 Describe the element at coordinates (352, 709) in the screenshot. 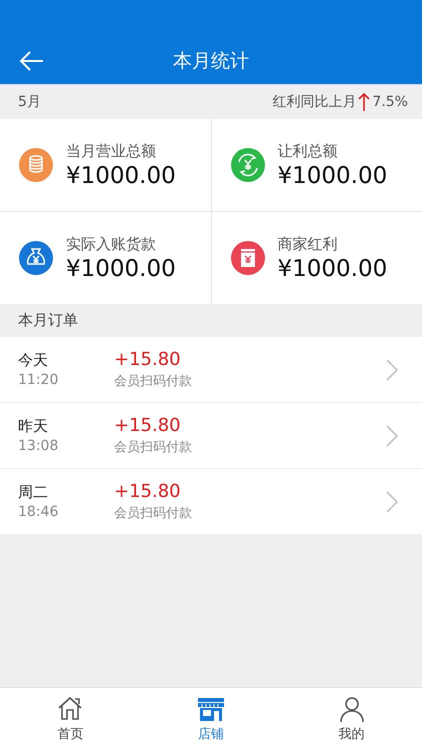

I see `person-icon` at that location.